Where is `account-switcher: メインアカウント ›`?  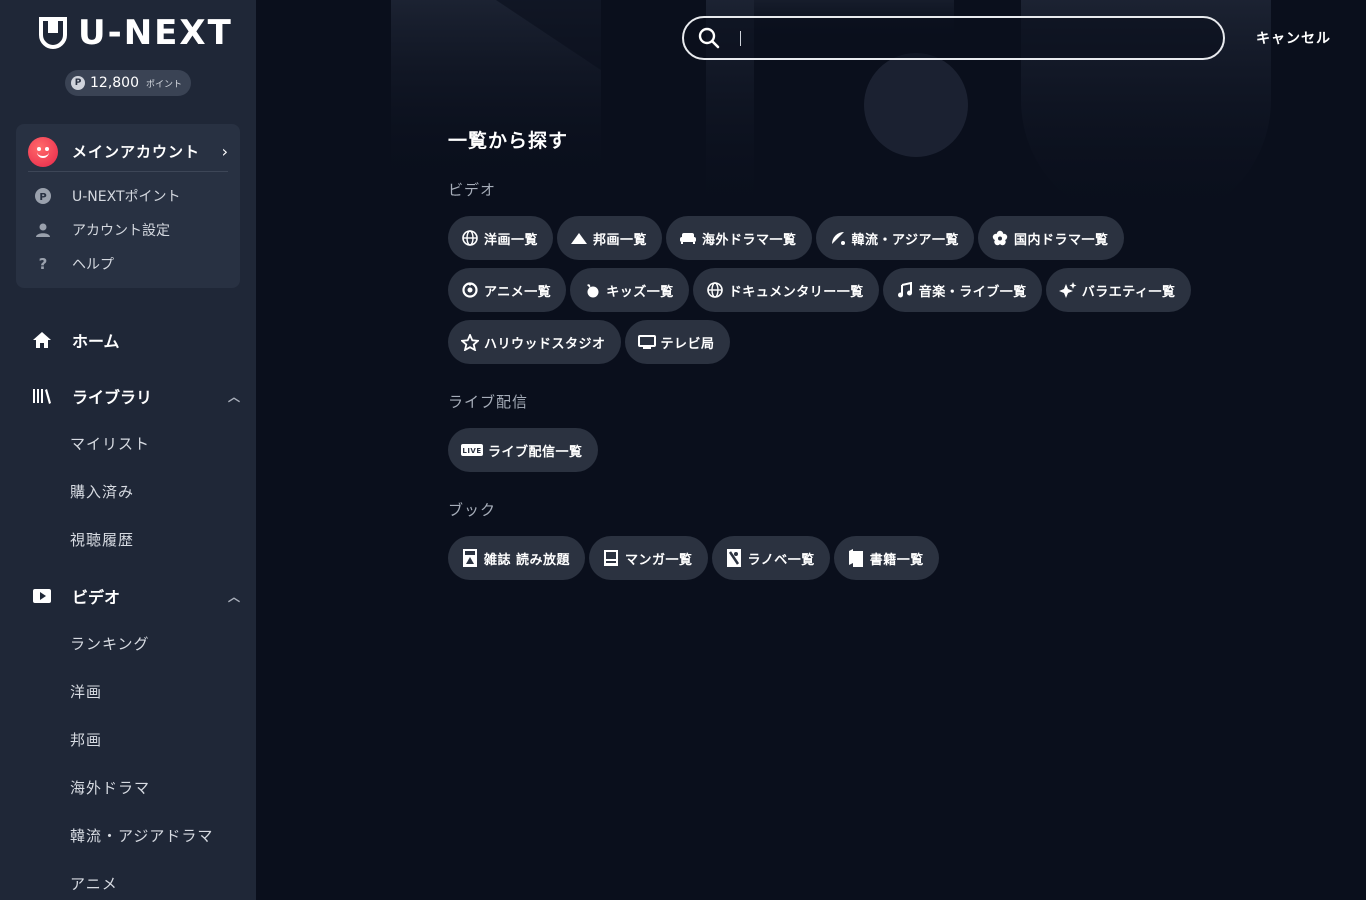 account-switcher: メインアカウント › is located at coordinates (128, 152).